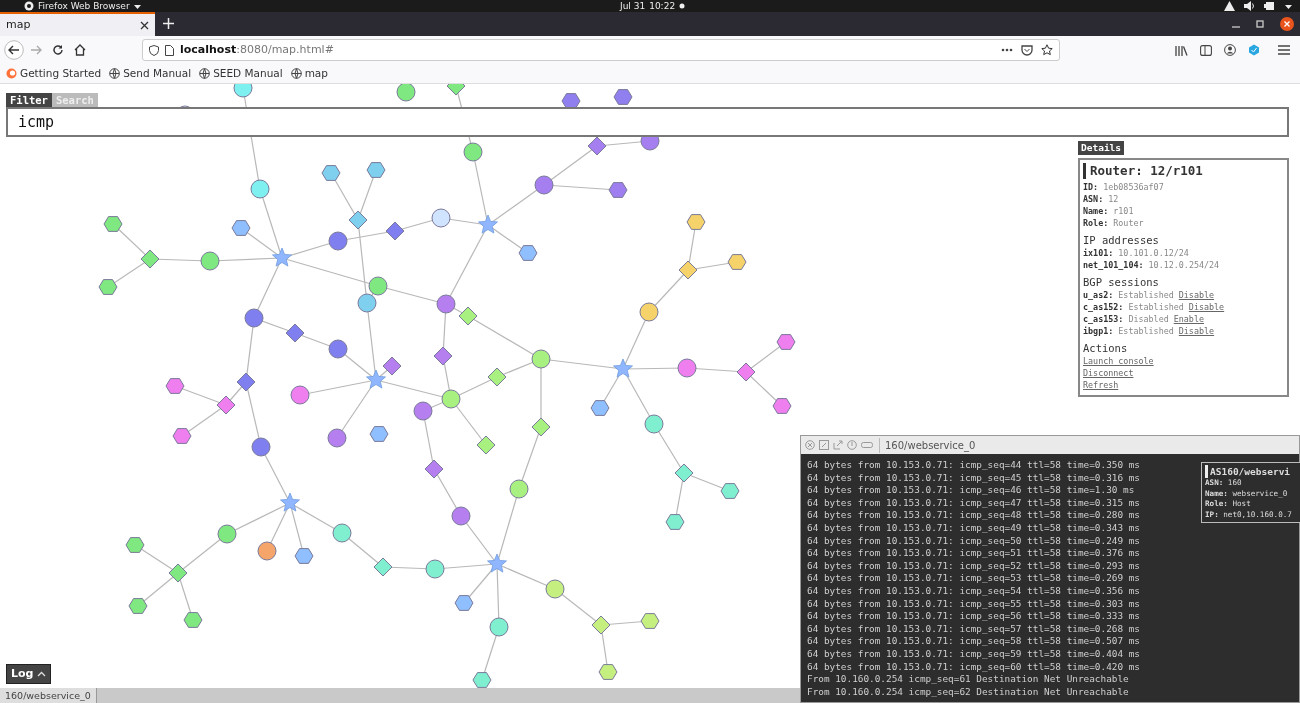  Describe the element at coordinates (1251, 471) in the screenshot. I see `tooltip-title: AS160/webservi` at that location.